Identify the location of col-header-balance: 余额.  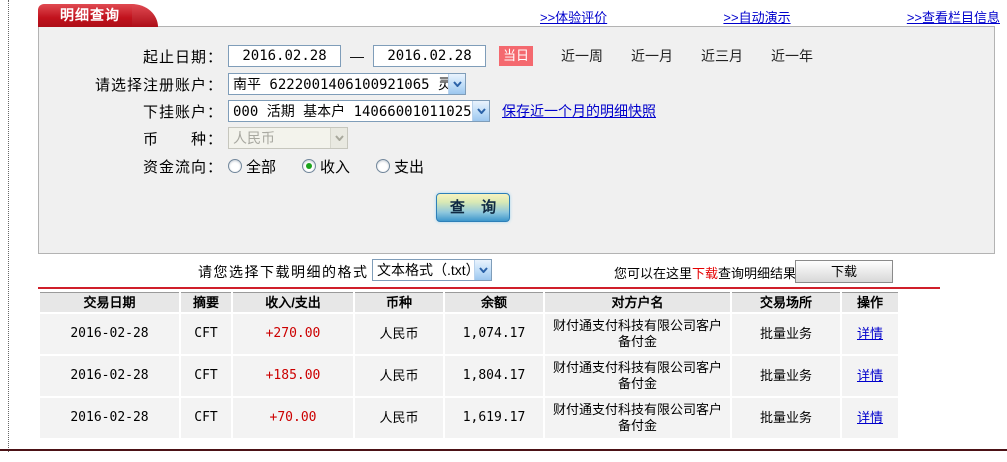
(494, 302).